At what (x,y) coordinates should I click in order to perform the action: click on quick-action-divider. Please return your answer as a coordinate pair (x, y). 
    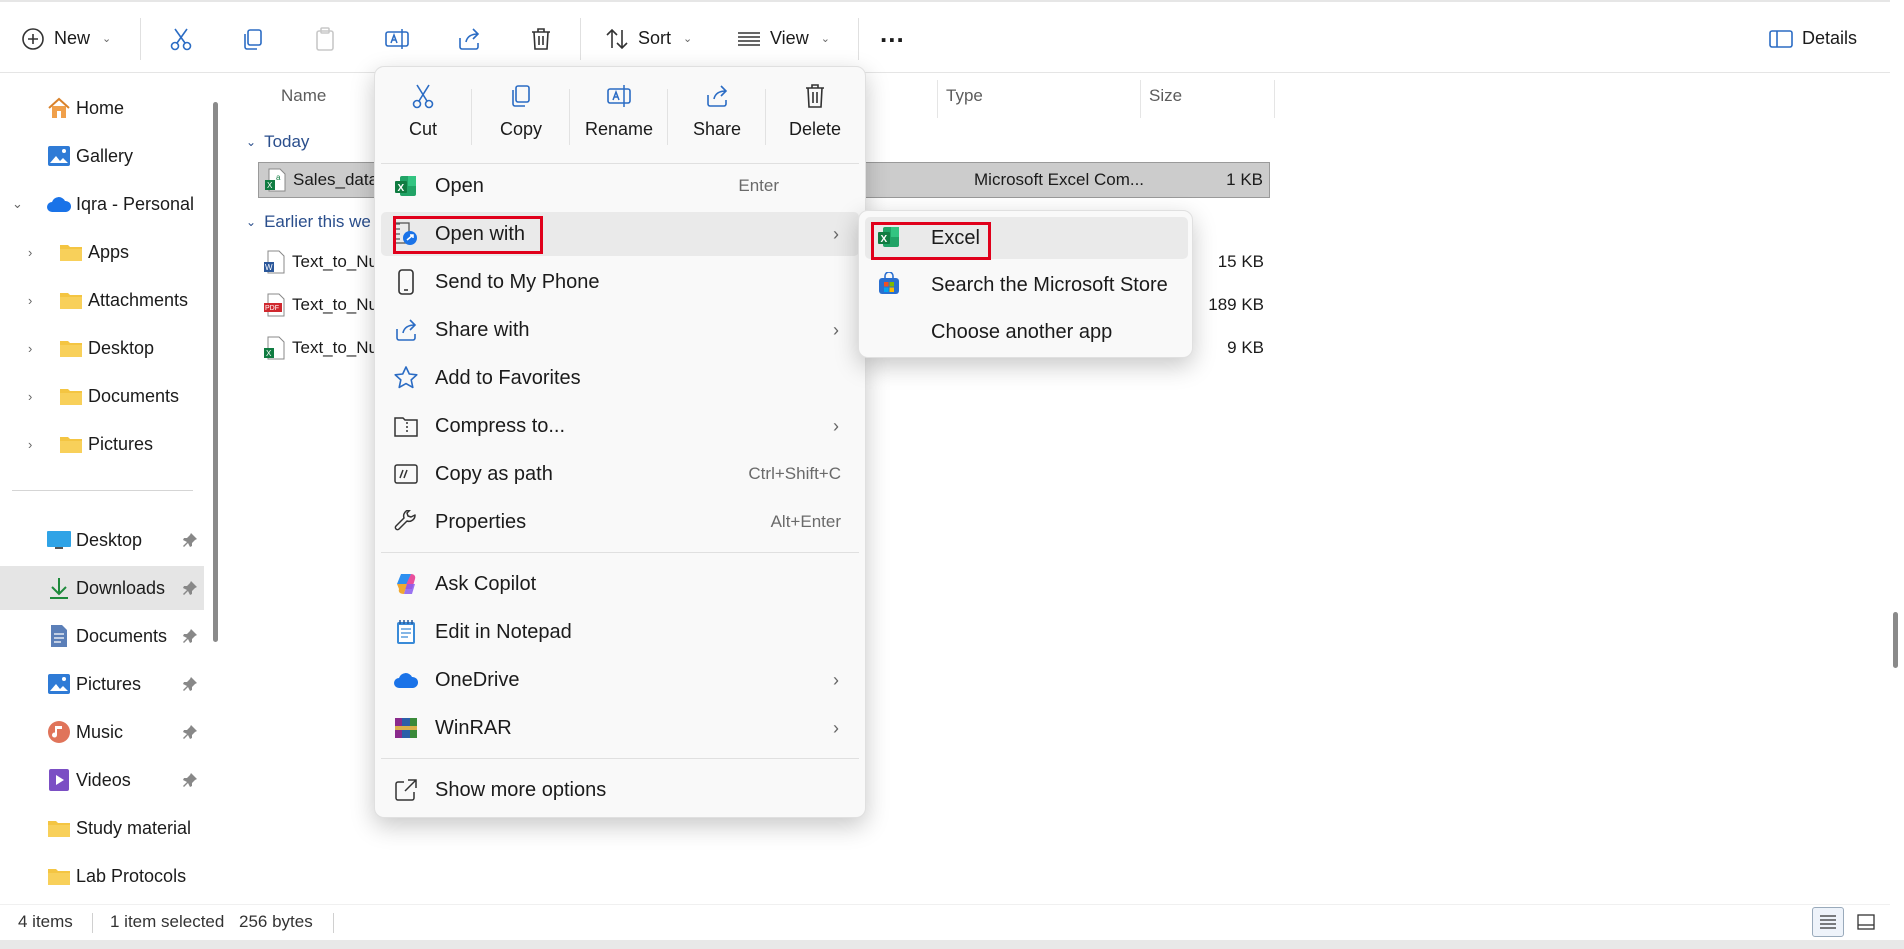
    Looking at the image, I should click on (569, 117).